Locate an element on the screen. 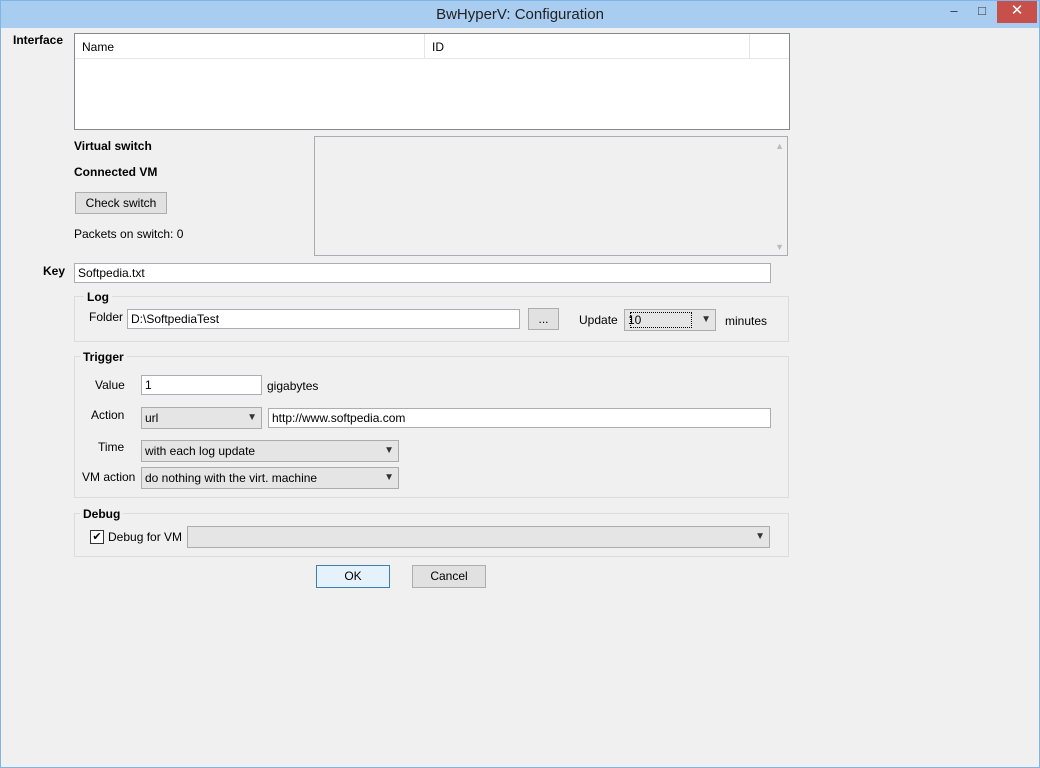 This screenshot has width=1040, height=768. update-interval-value: 10 is located at coordinates (661, 320).